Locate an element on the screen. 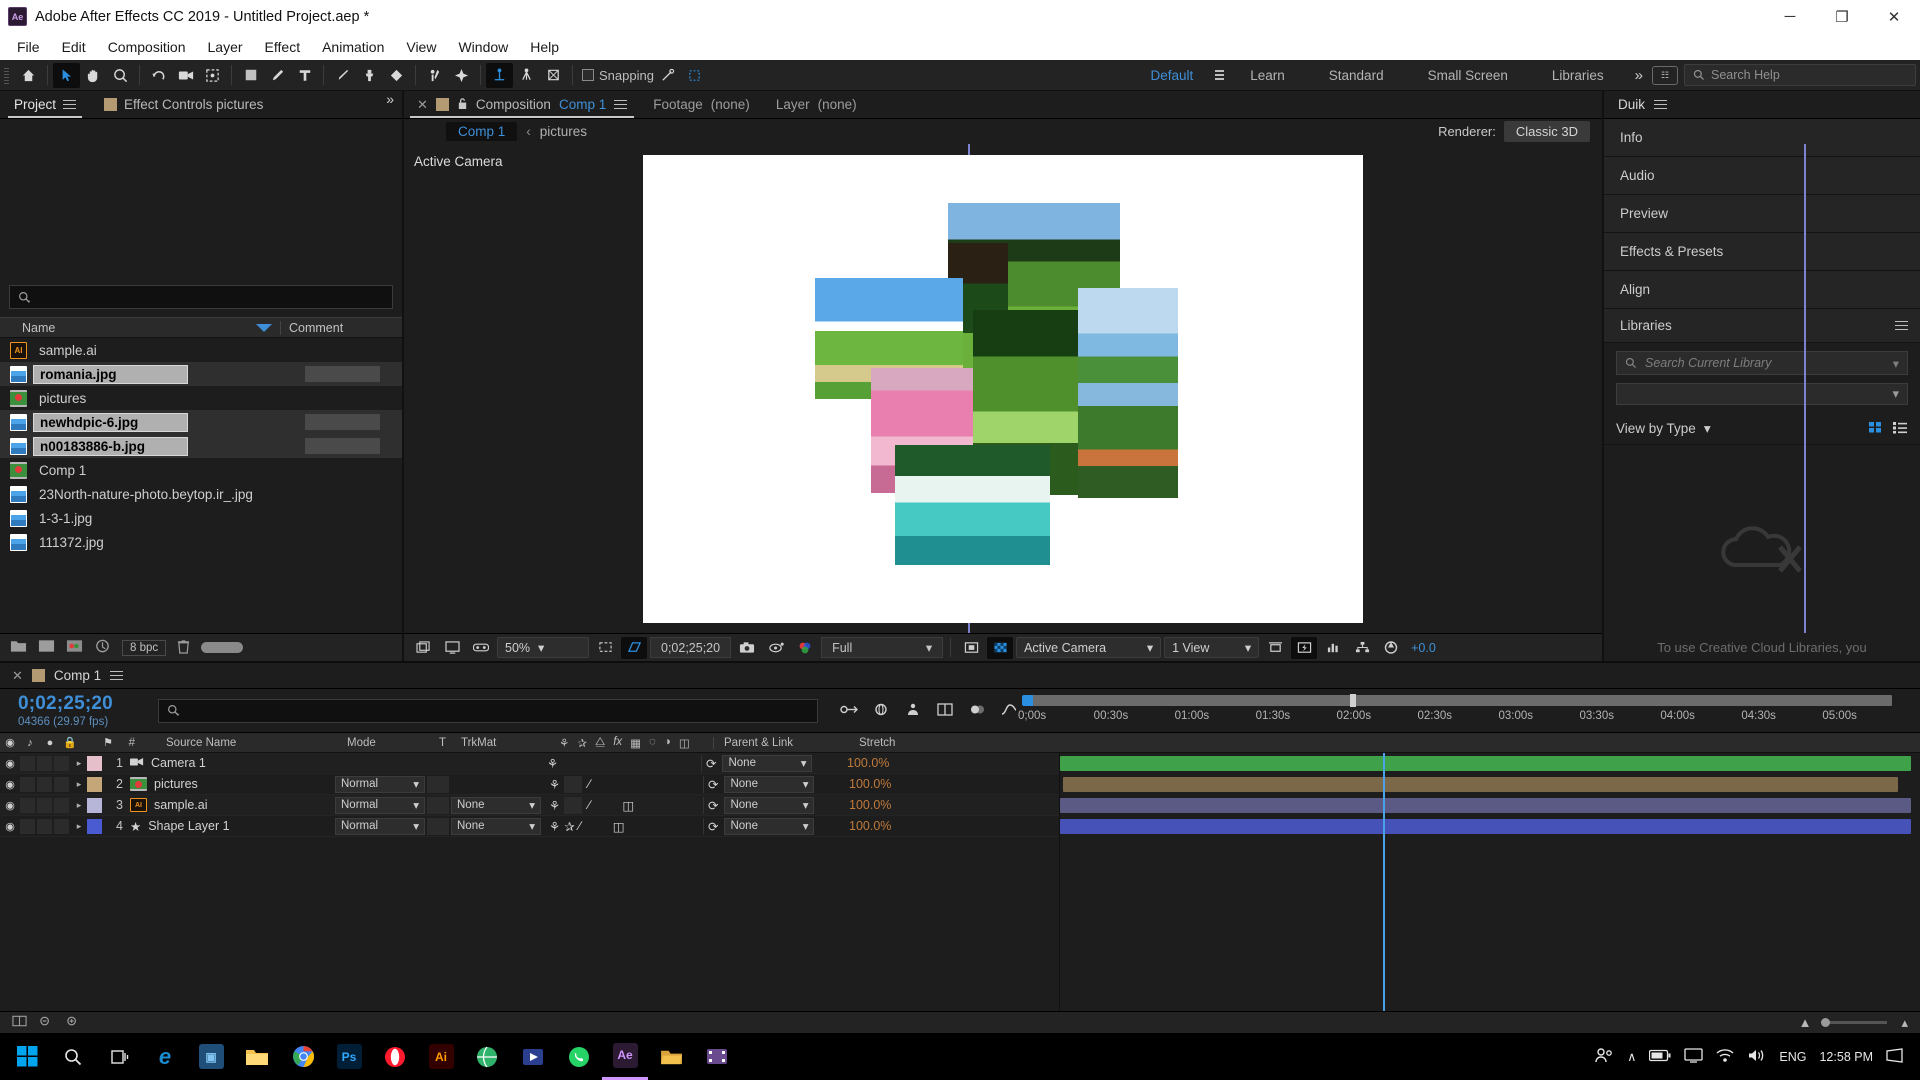 This screenshot has width=1920, height=1080. accordion-effects-presets: Effects & Presets is located at coordinates (1762, 252).